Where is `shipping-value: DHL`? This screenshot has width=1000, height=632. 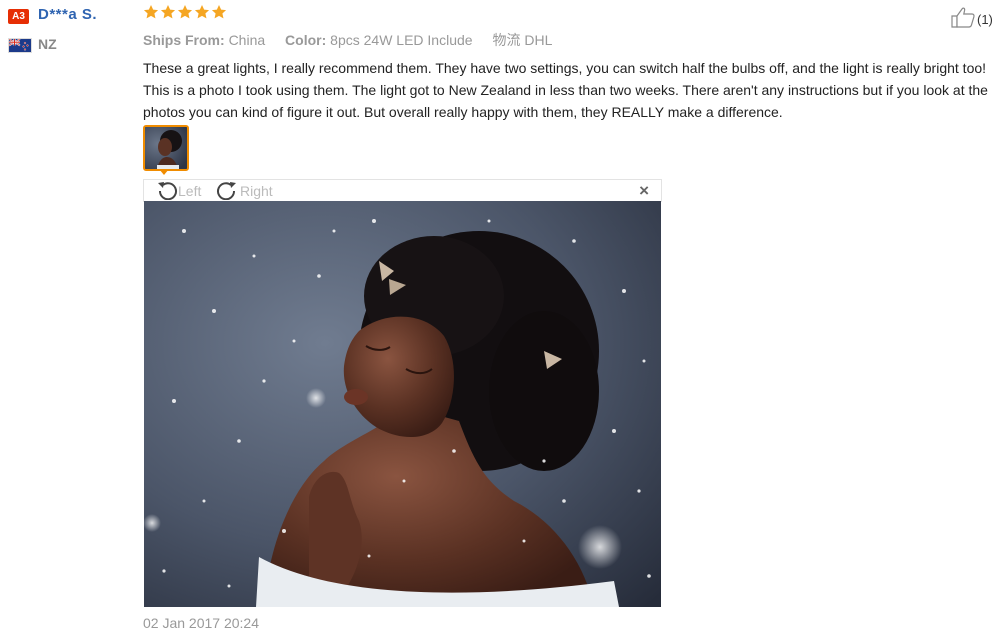 shipping-value: DHL is located at coordinates (538, 40).